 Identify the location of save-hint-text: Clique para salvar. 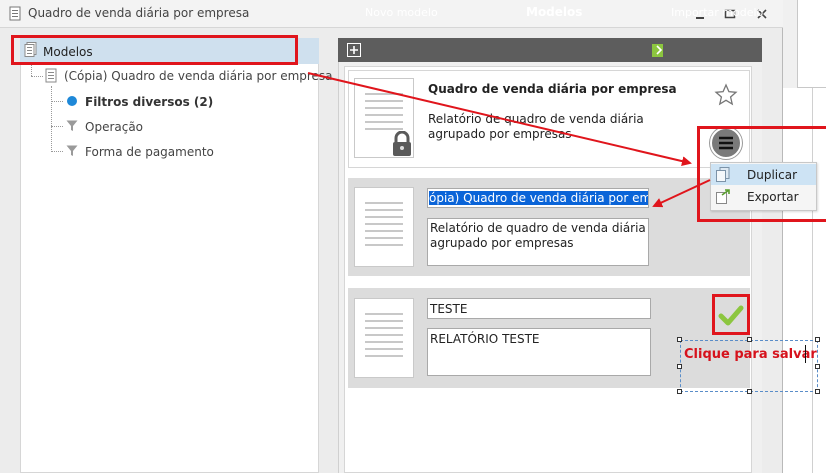
(750, 354).